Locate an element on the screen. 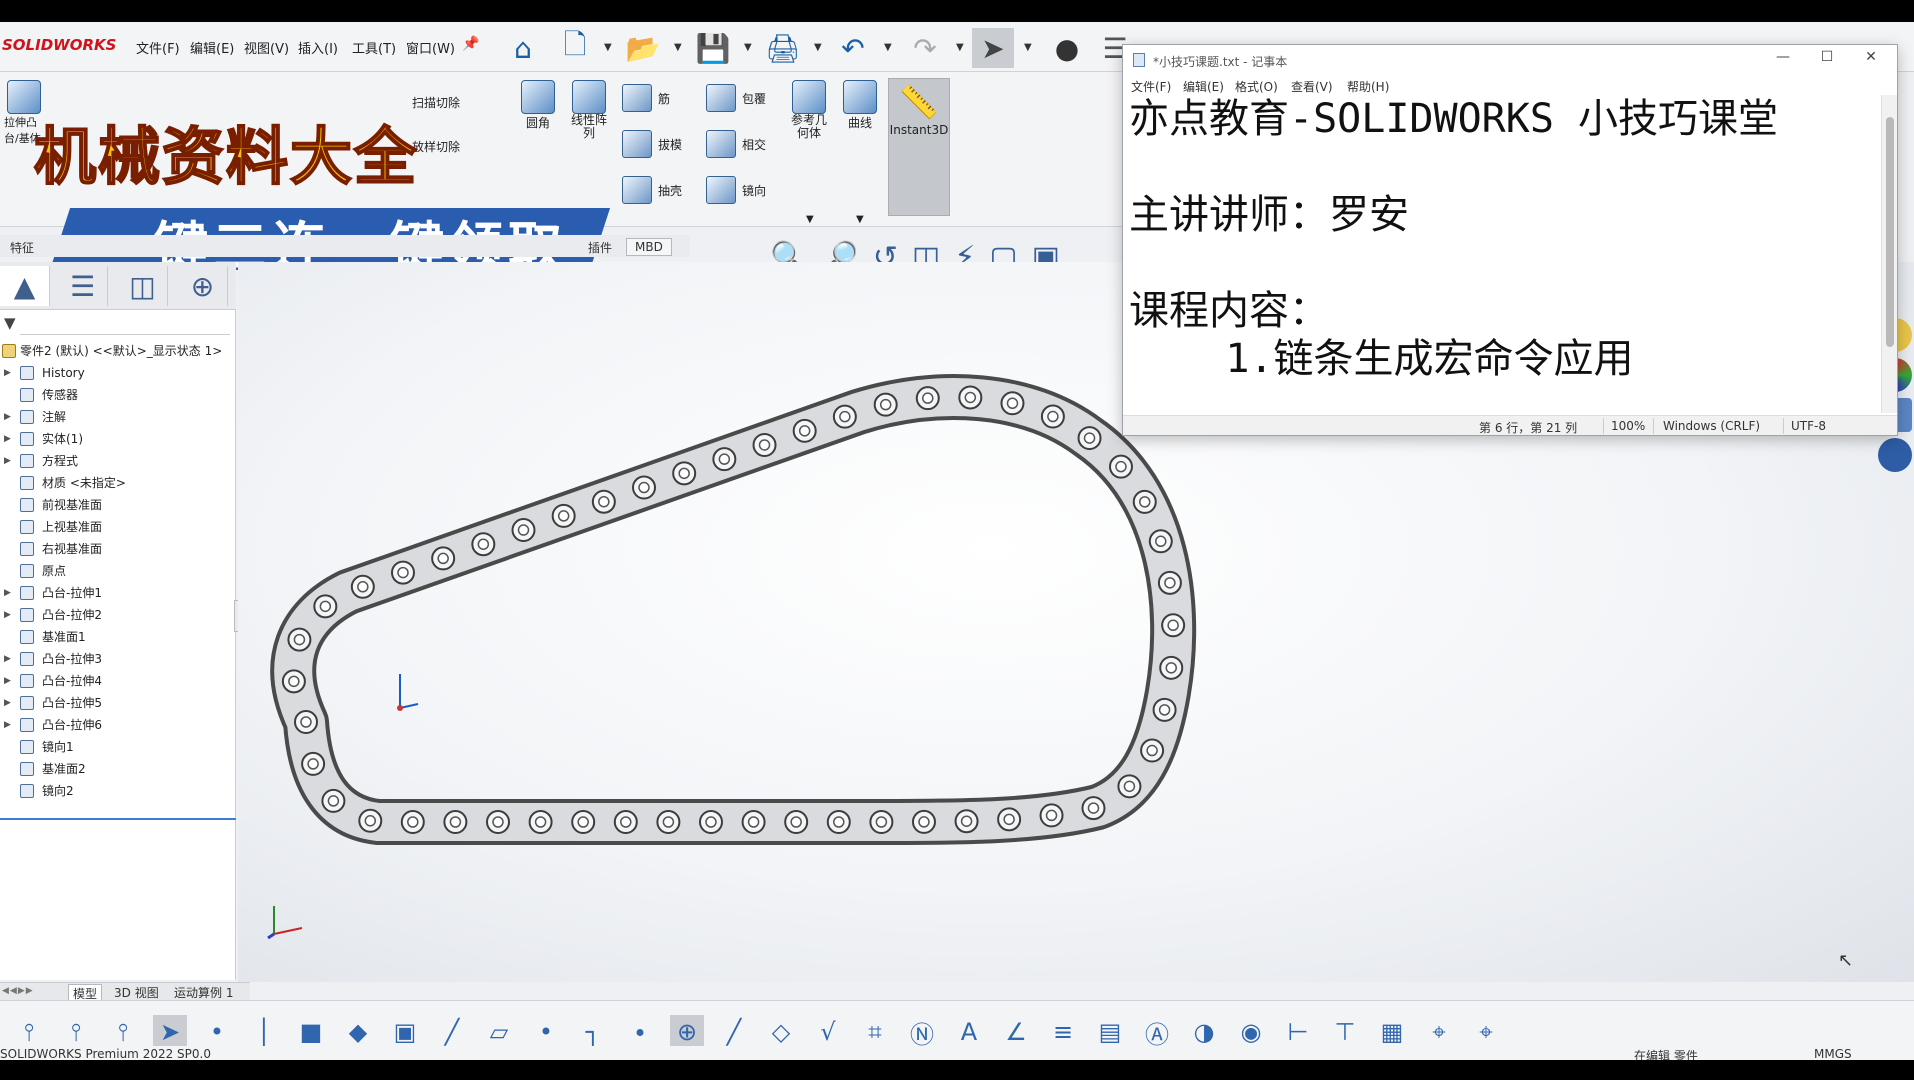 The image size is (1914, 1080). select-all-filter-icon: ➤ is located at coordinates (170, 1032).